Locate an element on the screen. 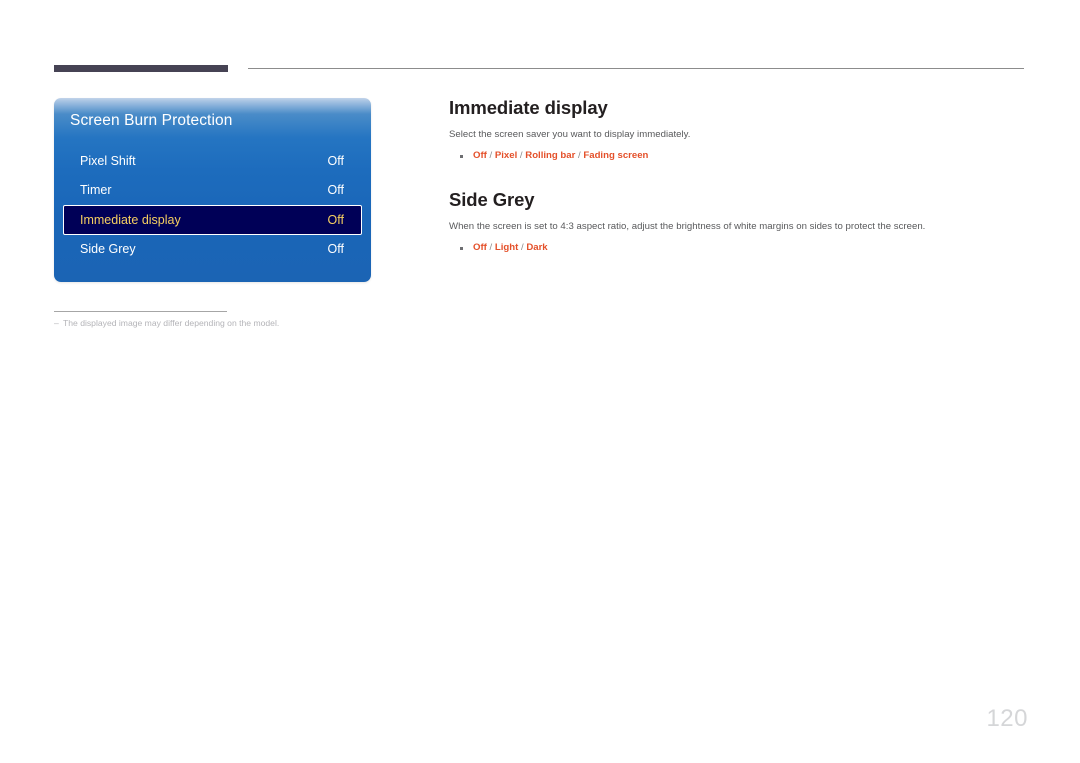 Image resolution: width=1080 pixels, height=763 pixels. header-accent-bar is located at coordinates (141, 68).